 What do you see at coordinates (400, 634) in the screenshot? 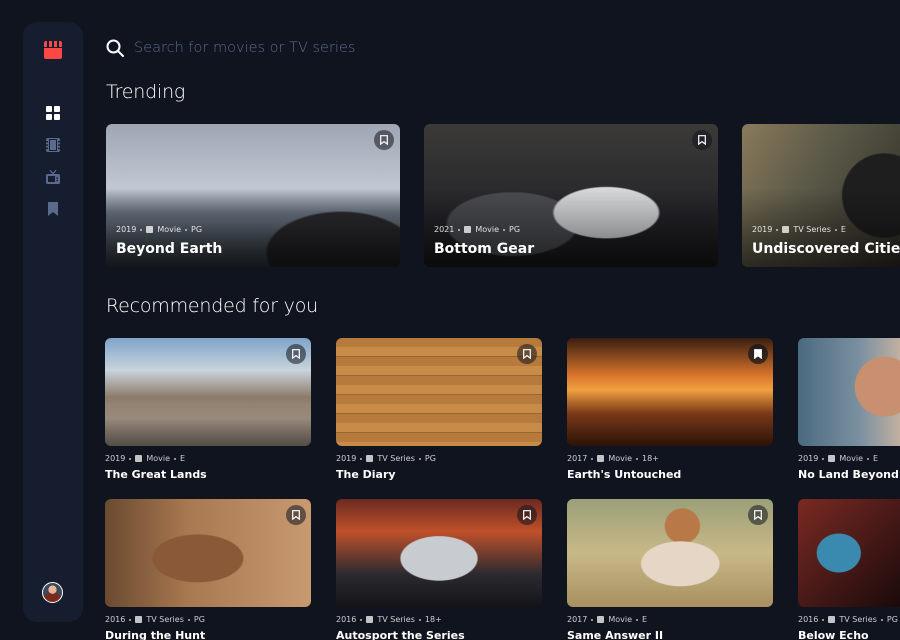
I see `media-title: Autosport the Series` at bounding box center [400, 634].